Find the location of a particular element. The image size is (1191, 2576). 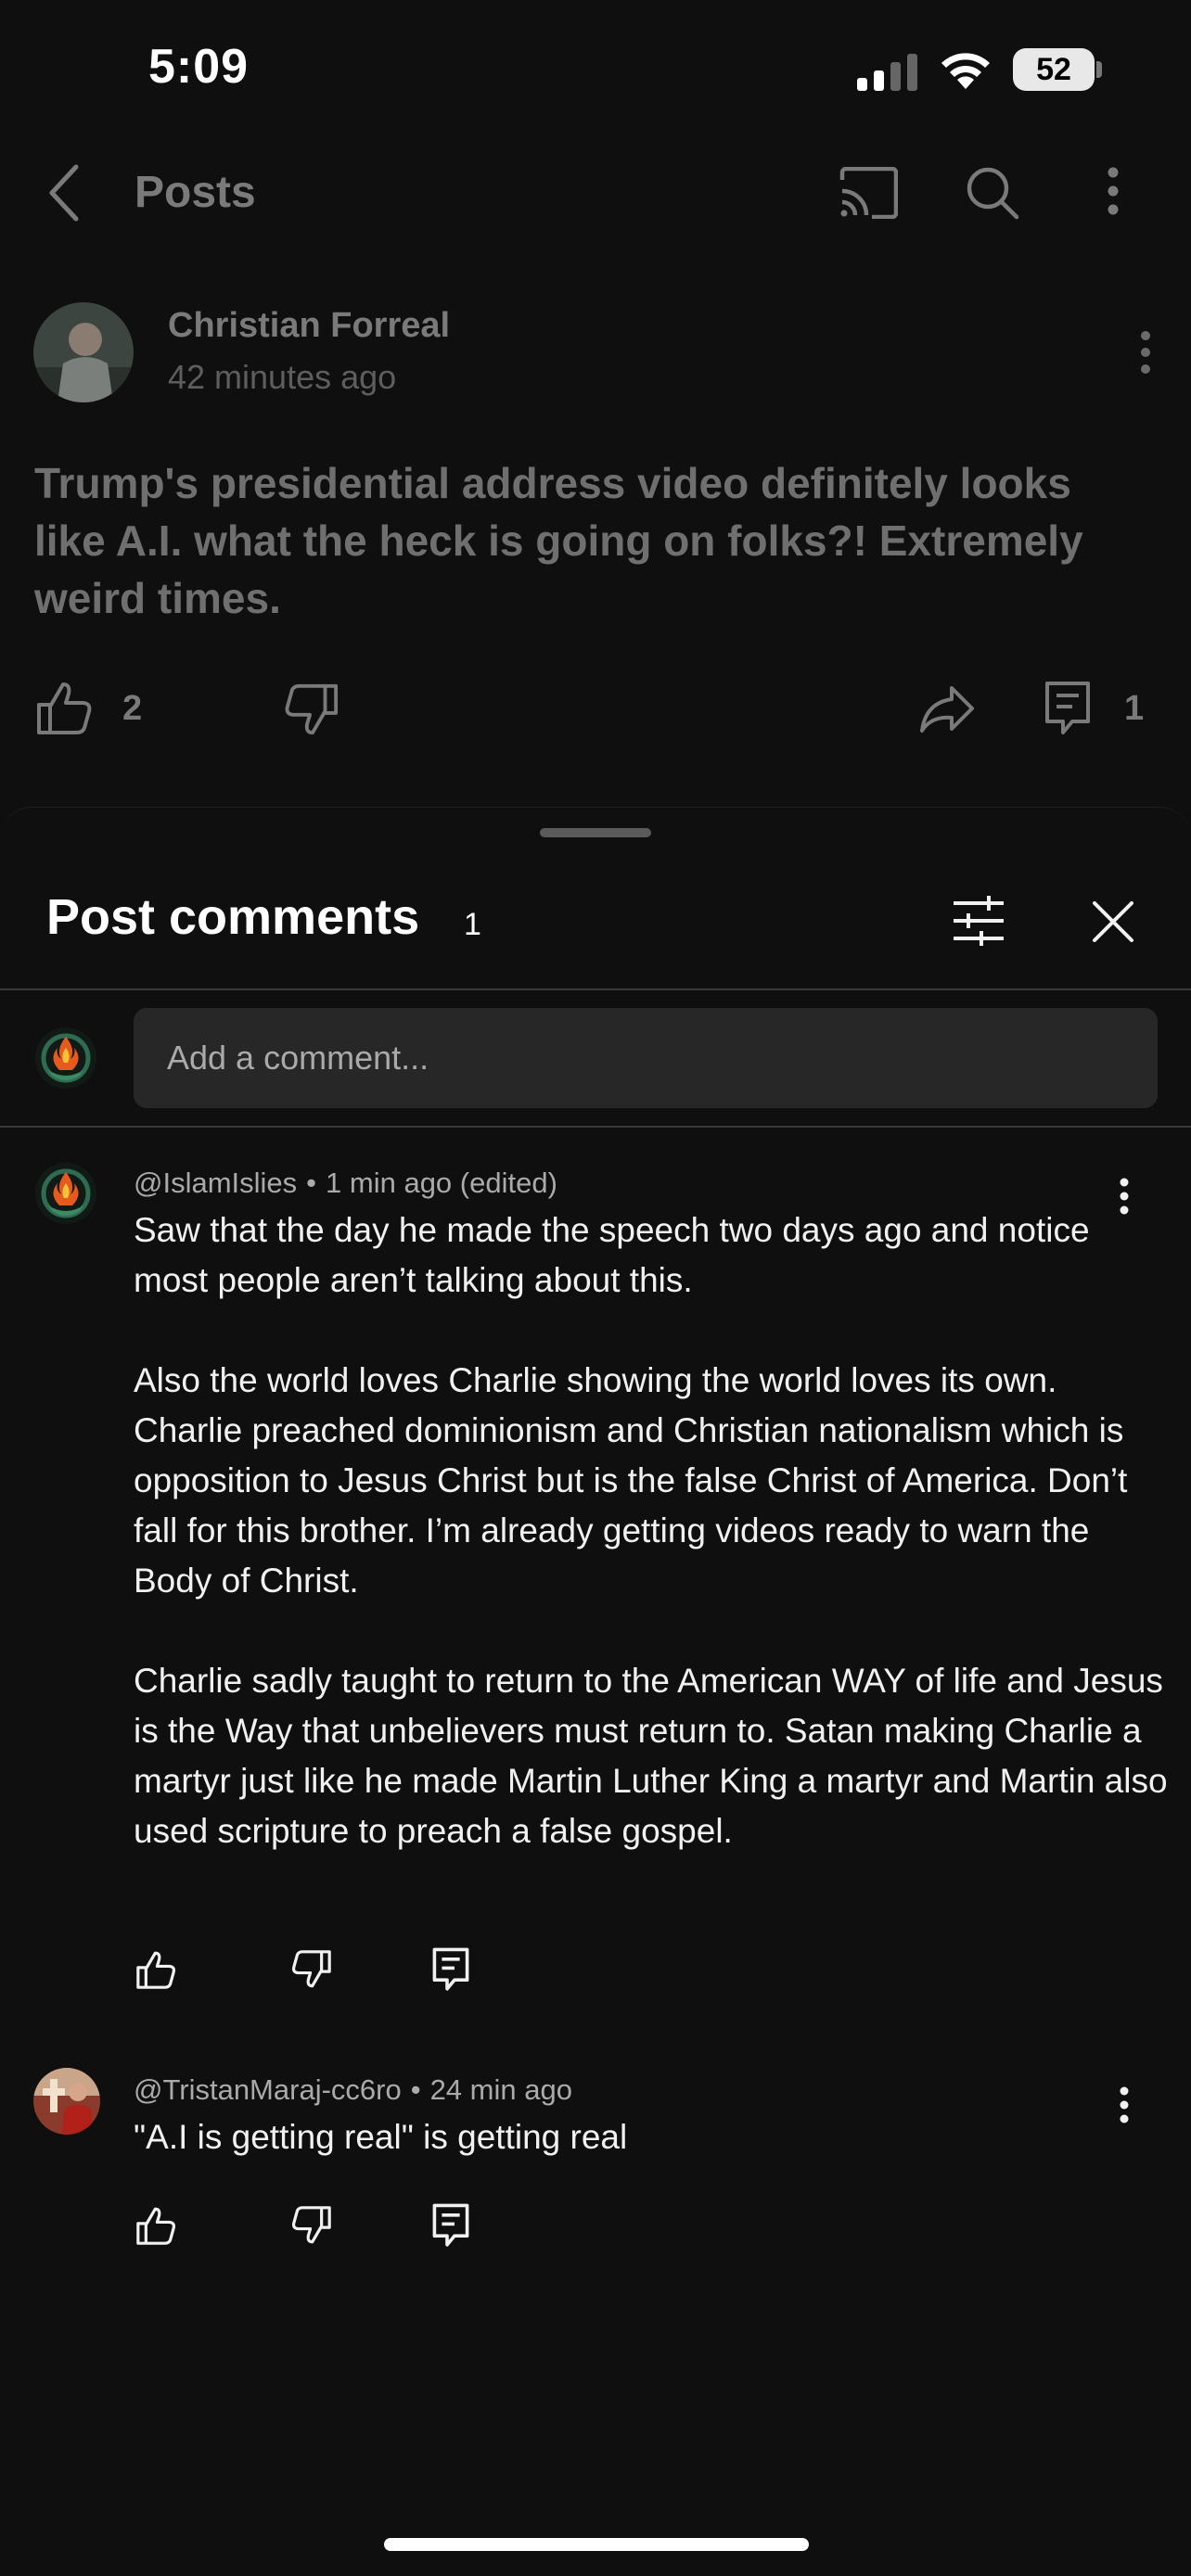

comment-time: 24 min ago is located at coordinates (501, 2089).